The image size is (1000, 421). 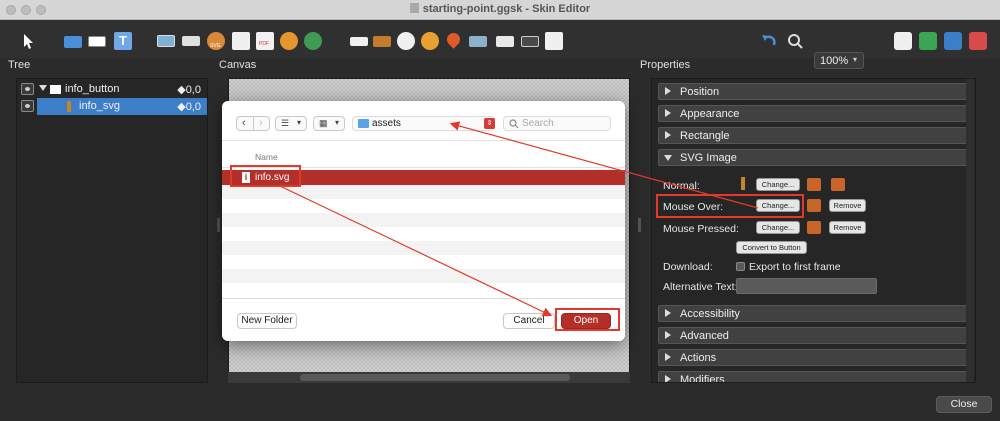 What do you see at coordinates (238, 65) in the screenshot?
I see `canvas-title: Canvas` at bounding box center [238, 65].